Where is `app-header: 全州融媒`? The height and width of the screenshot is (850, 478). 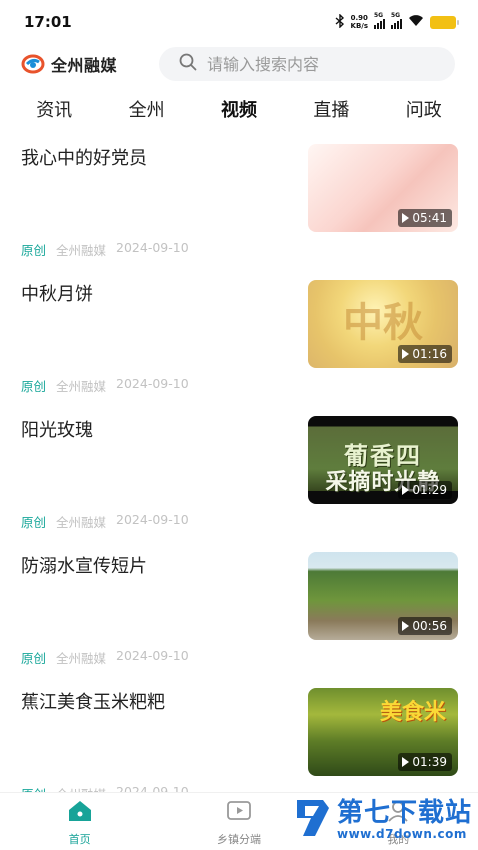 app-header: 全州融媒 is located at coordinates (239, 64).